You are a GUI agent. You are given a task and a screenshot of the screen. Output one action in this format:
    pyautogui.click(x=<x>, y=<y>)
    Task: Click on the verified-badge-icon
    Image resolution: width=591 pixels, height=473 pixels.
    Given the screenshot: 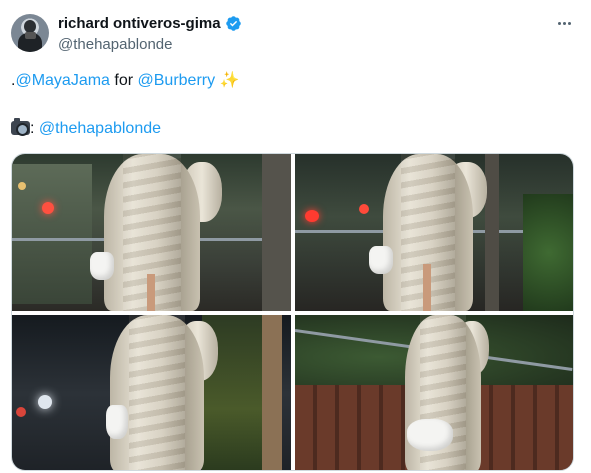 What is the action you would take?
    pyautogui.click(x=233, y=23)
    